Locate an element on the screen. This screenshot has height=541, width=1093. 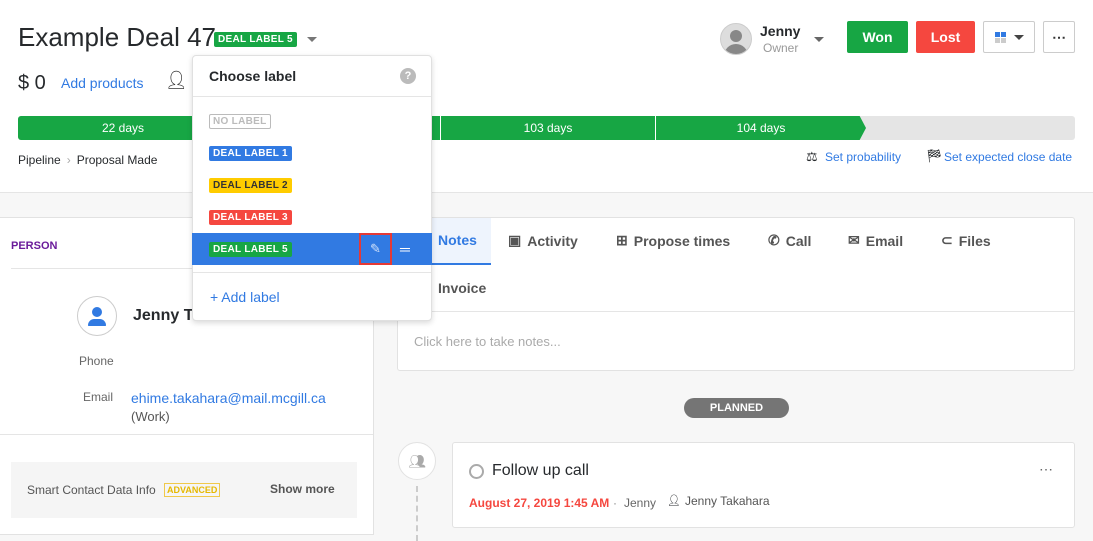
person-avatar is located at coordinates (97, 316).